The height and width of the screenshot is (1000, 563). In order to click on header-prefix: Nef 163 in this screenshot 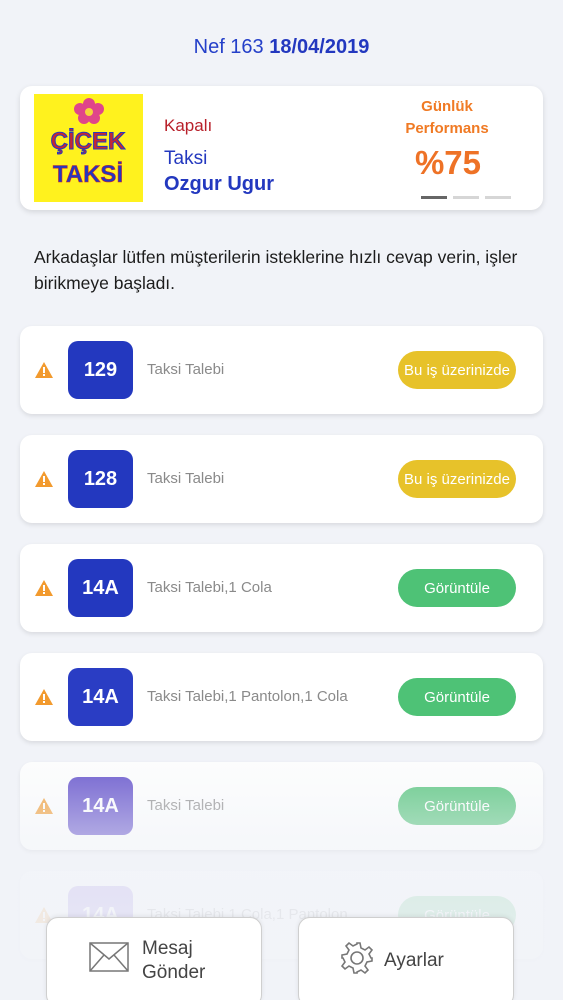, I will do `click(228, 47)`.